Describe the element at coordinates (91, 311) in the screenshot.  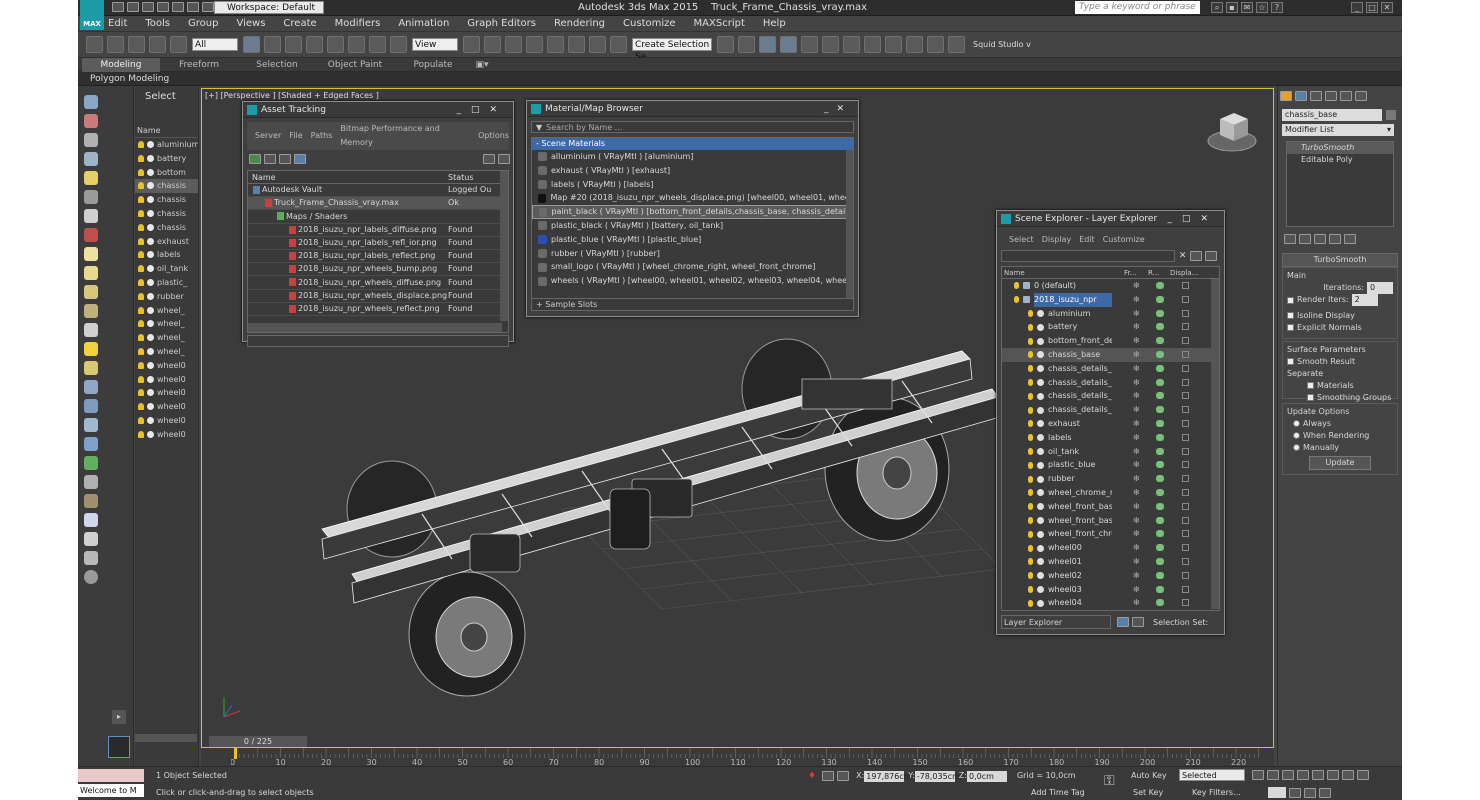
I see `torus-icon` at that location.